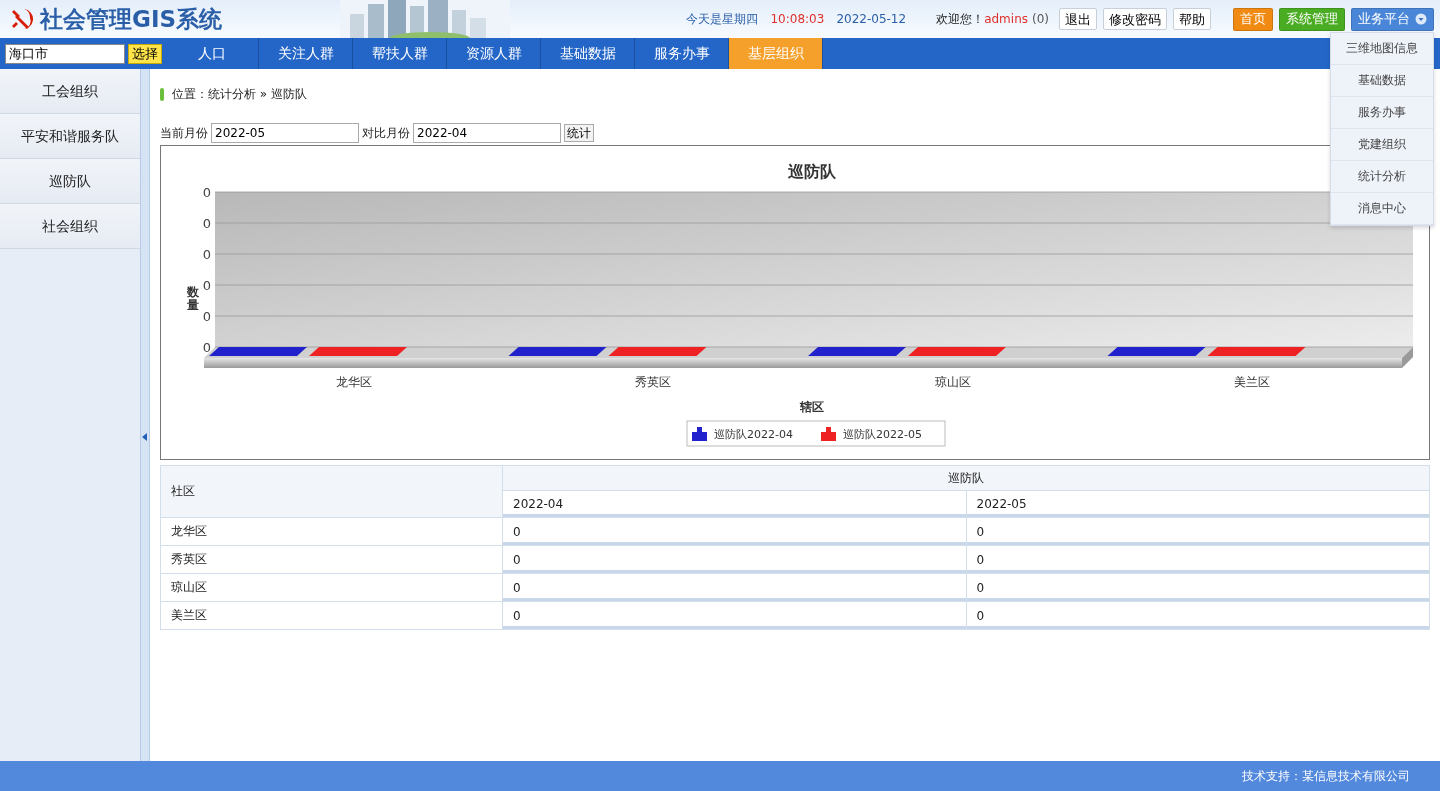 This screenshot has width=1440, height=791. I want to click on legend-label: 巡防队2022-05, so click(882, 434).